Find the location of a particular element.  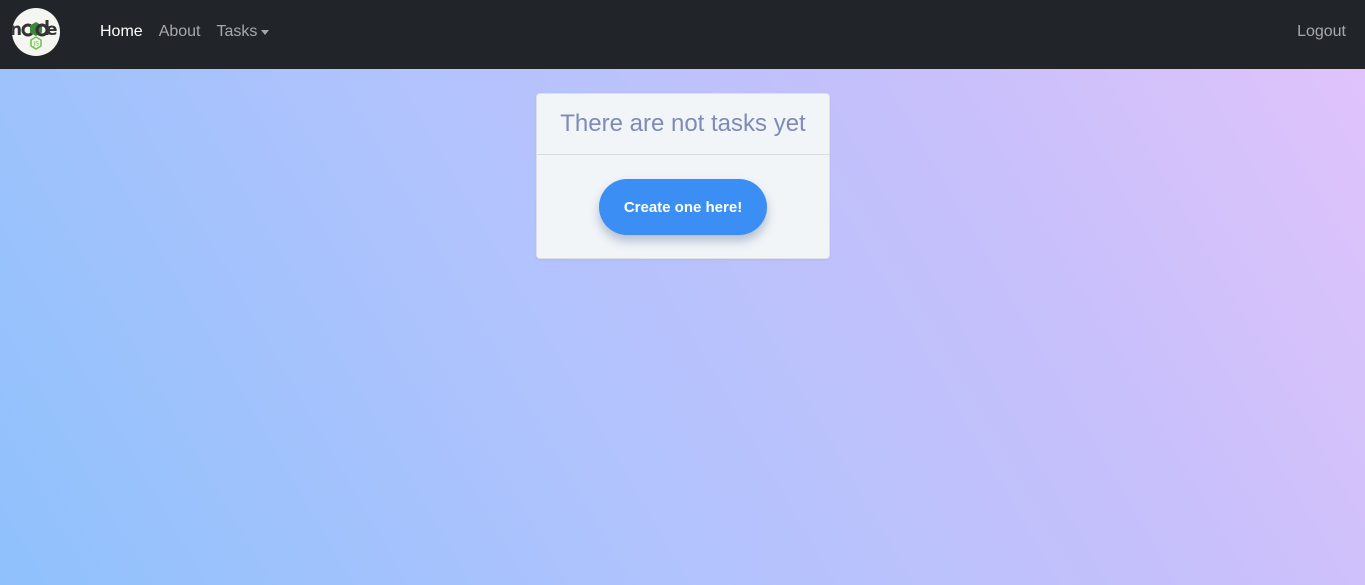

node-logo: n e JS is located at coordinates (36, 32).